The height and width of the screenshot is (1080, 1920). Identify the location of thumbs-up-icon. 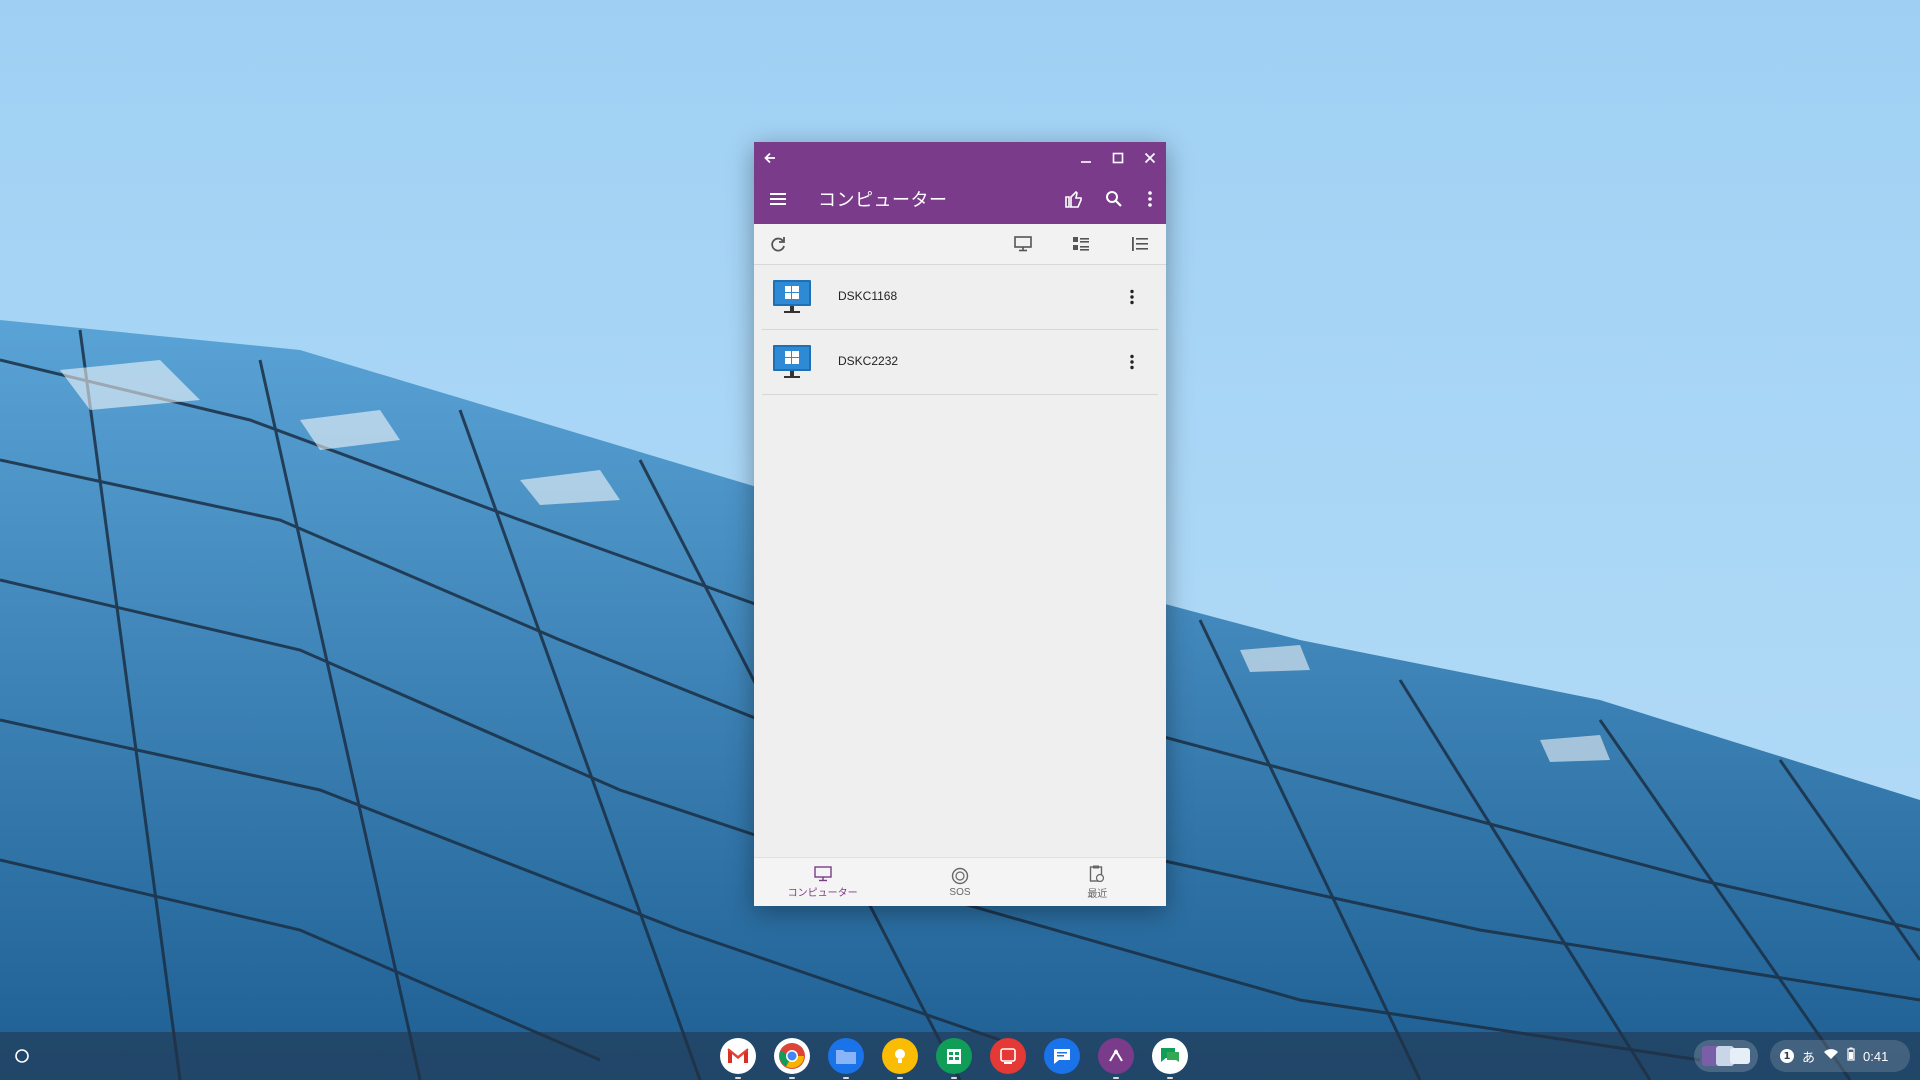
(1074, 199).